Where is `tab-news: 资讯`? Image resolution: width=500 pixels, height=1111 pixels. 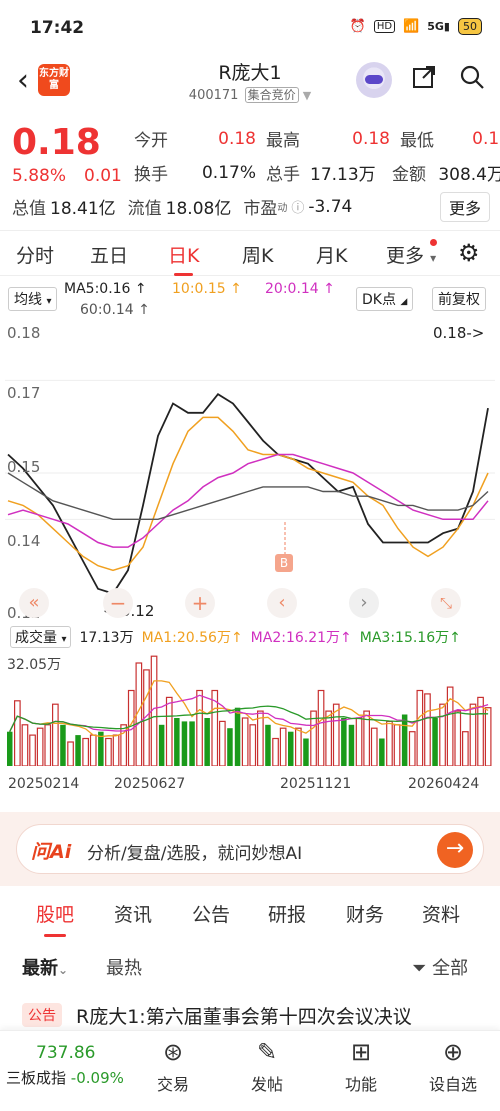
tab-news: 资讯 is located at coordinates (133, 913).